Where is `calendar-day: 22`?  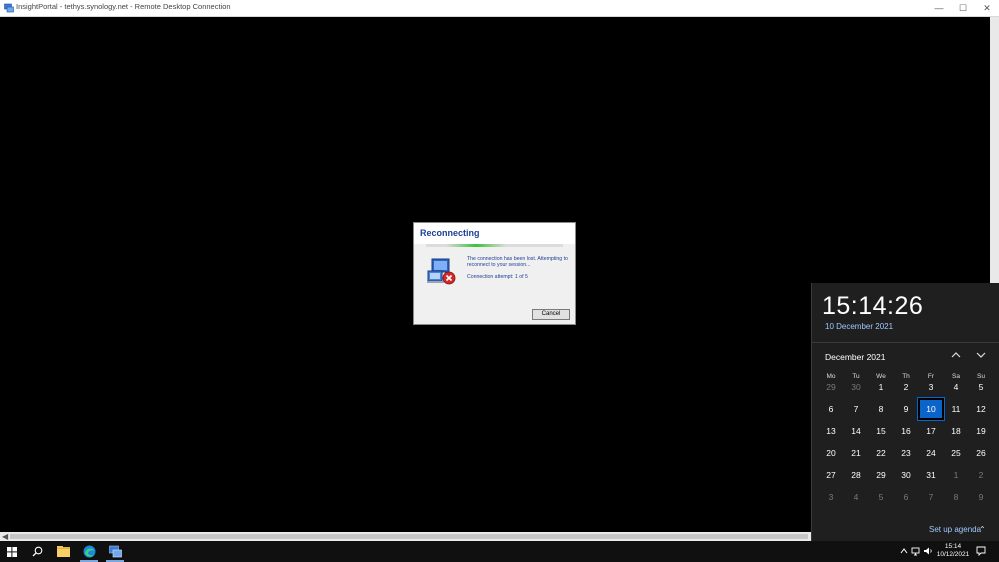
calendar-day: 22 is located at coordinates (881, 453).